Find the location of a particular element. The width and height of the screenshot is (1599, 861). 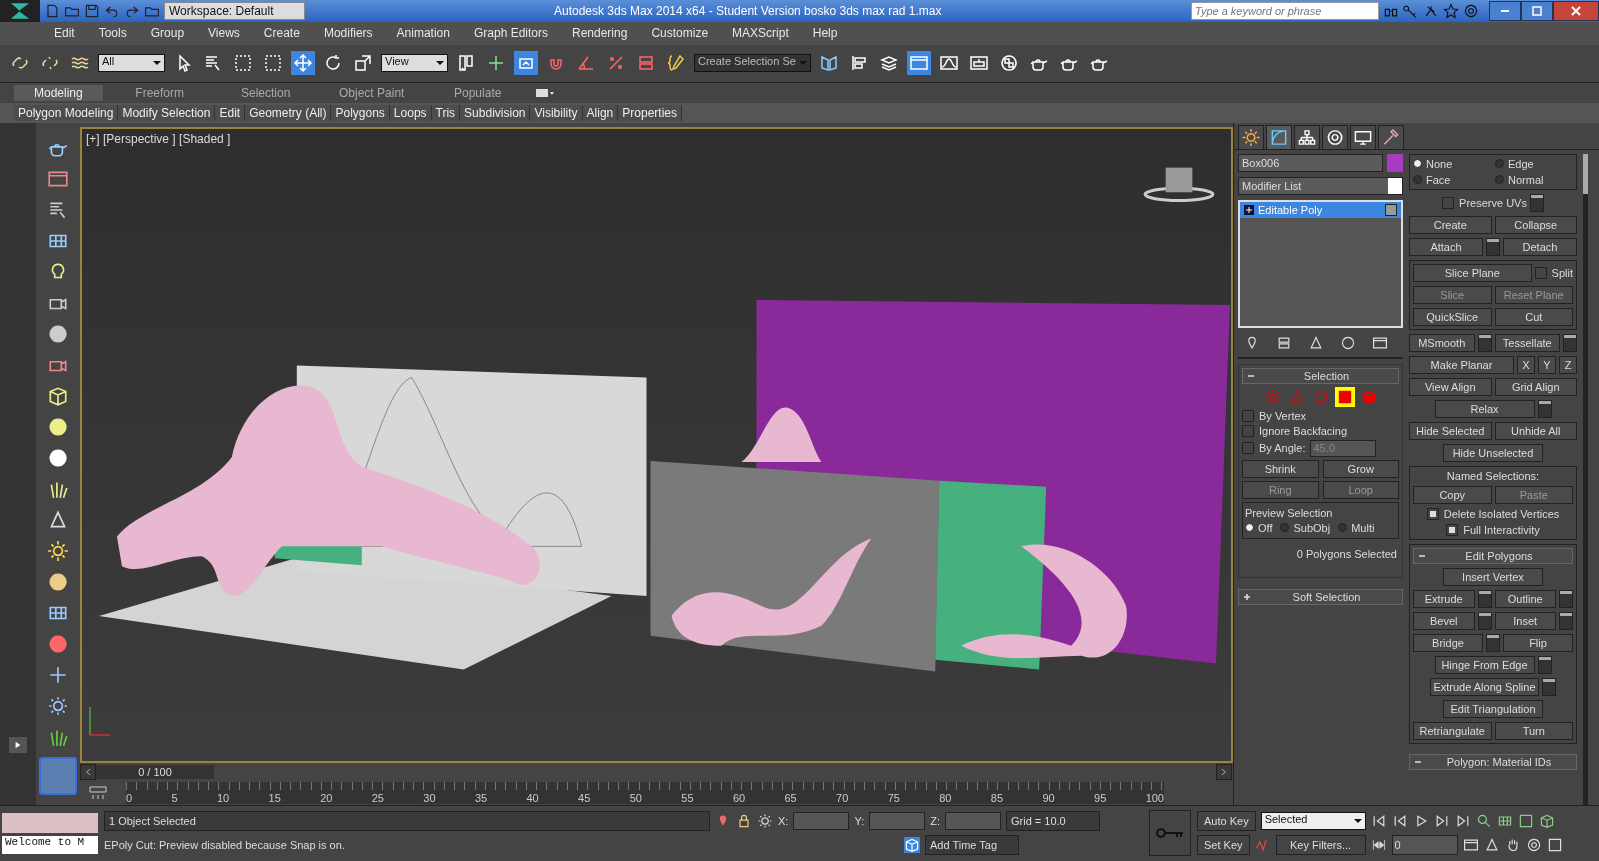

frame-indicator: 0 / 100 is located at coordinates (155, 771).